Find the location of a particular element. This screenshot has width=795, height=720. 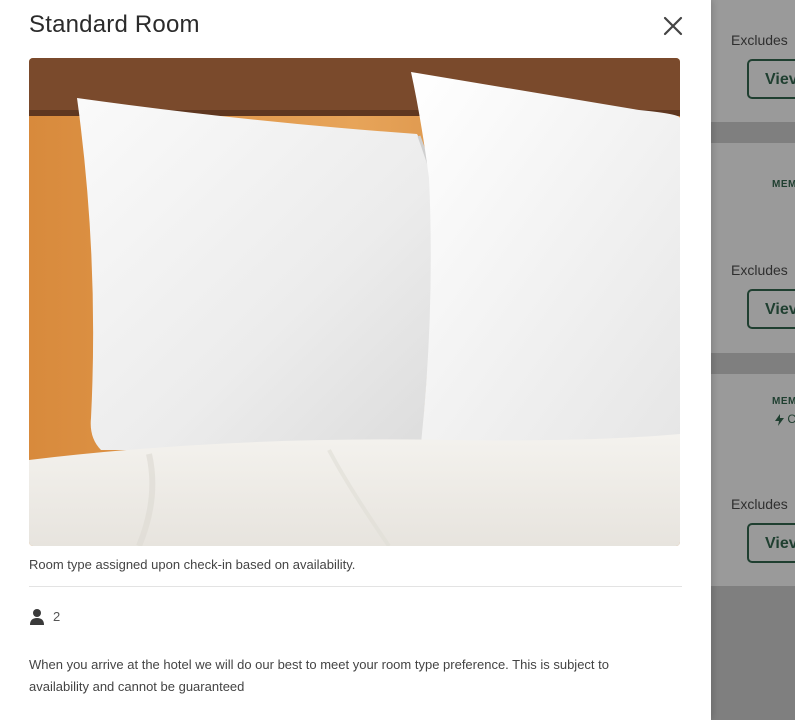

close-icon is located at coordinates (673, 26).